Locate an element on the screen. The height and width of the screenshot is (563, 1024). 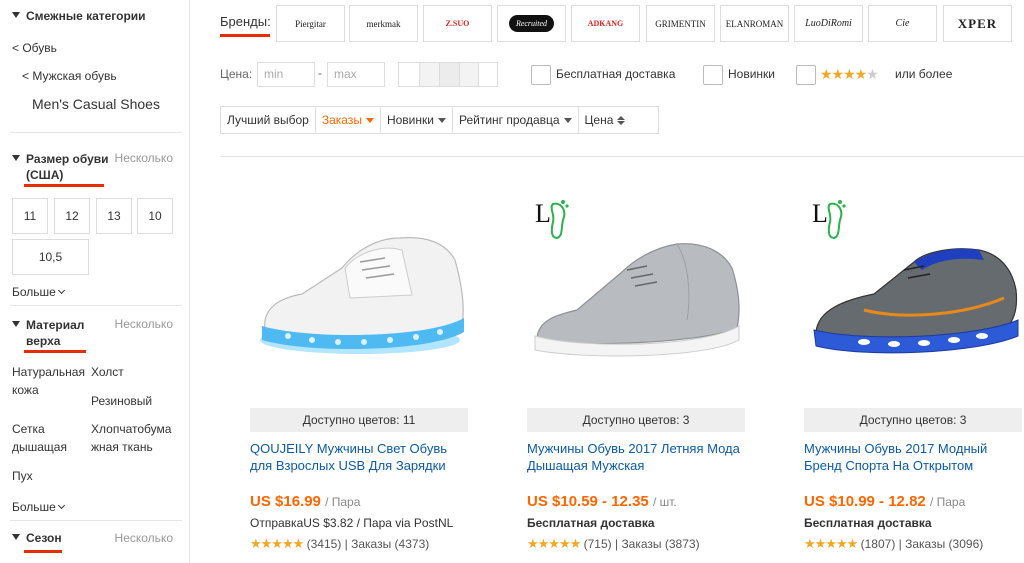
review-count-link: (1807) is located at coordinates (878, 544).